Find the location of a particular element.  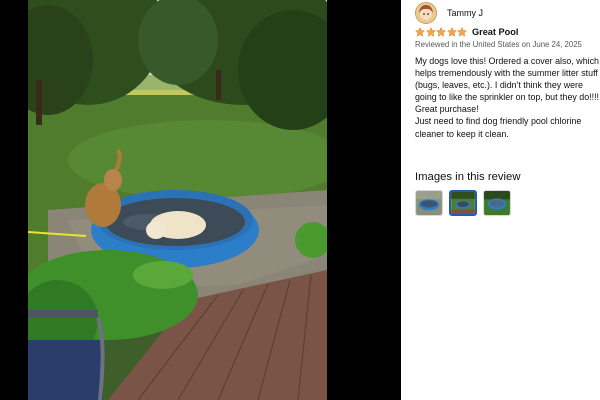

image-thumbnail-strip is located at coordinates (466, 203).